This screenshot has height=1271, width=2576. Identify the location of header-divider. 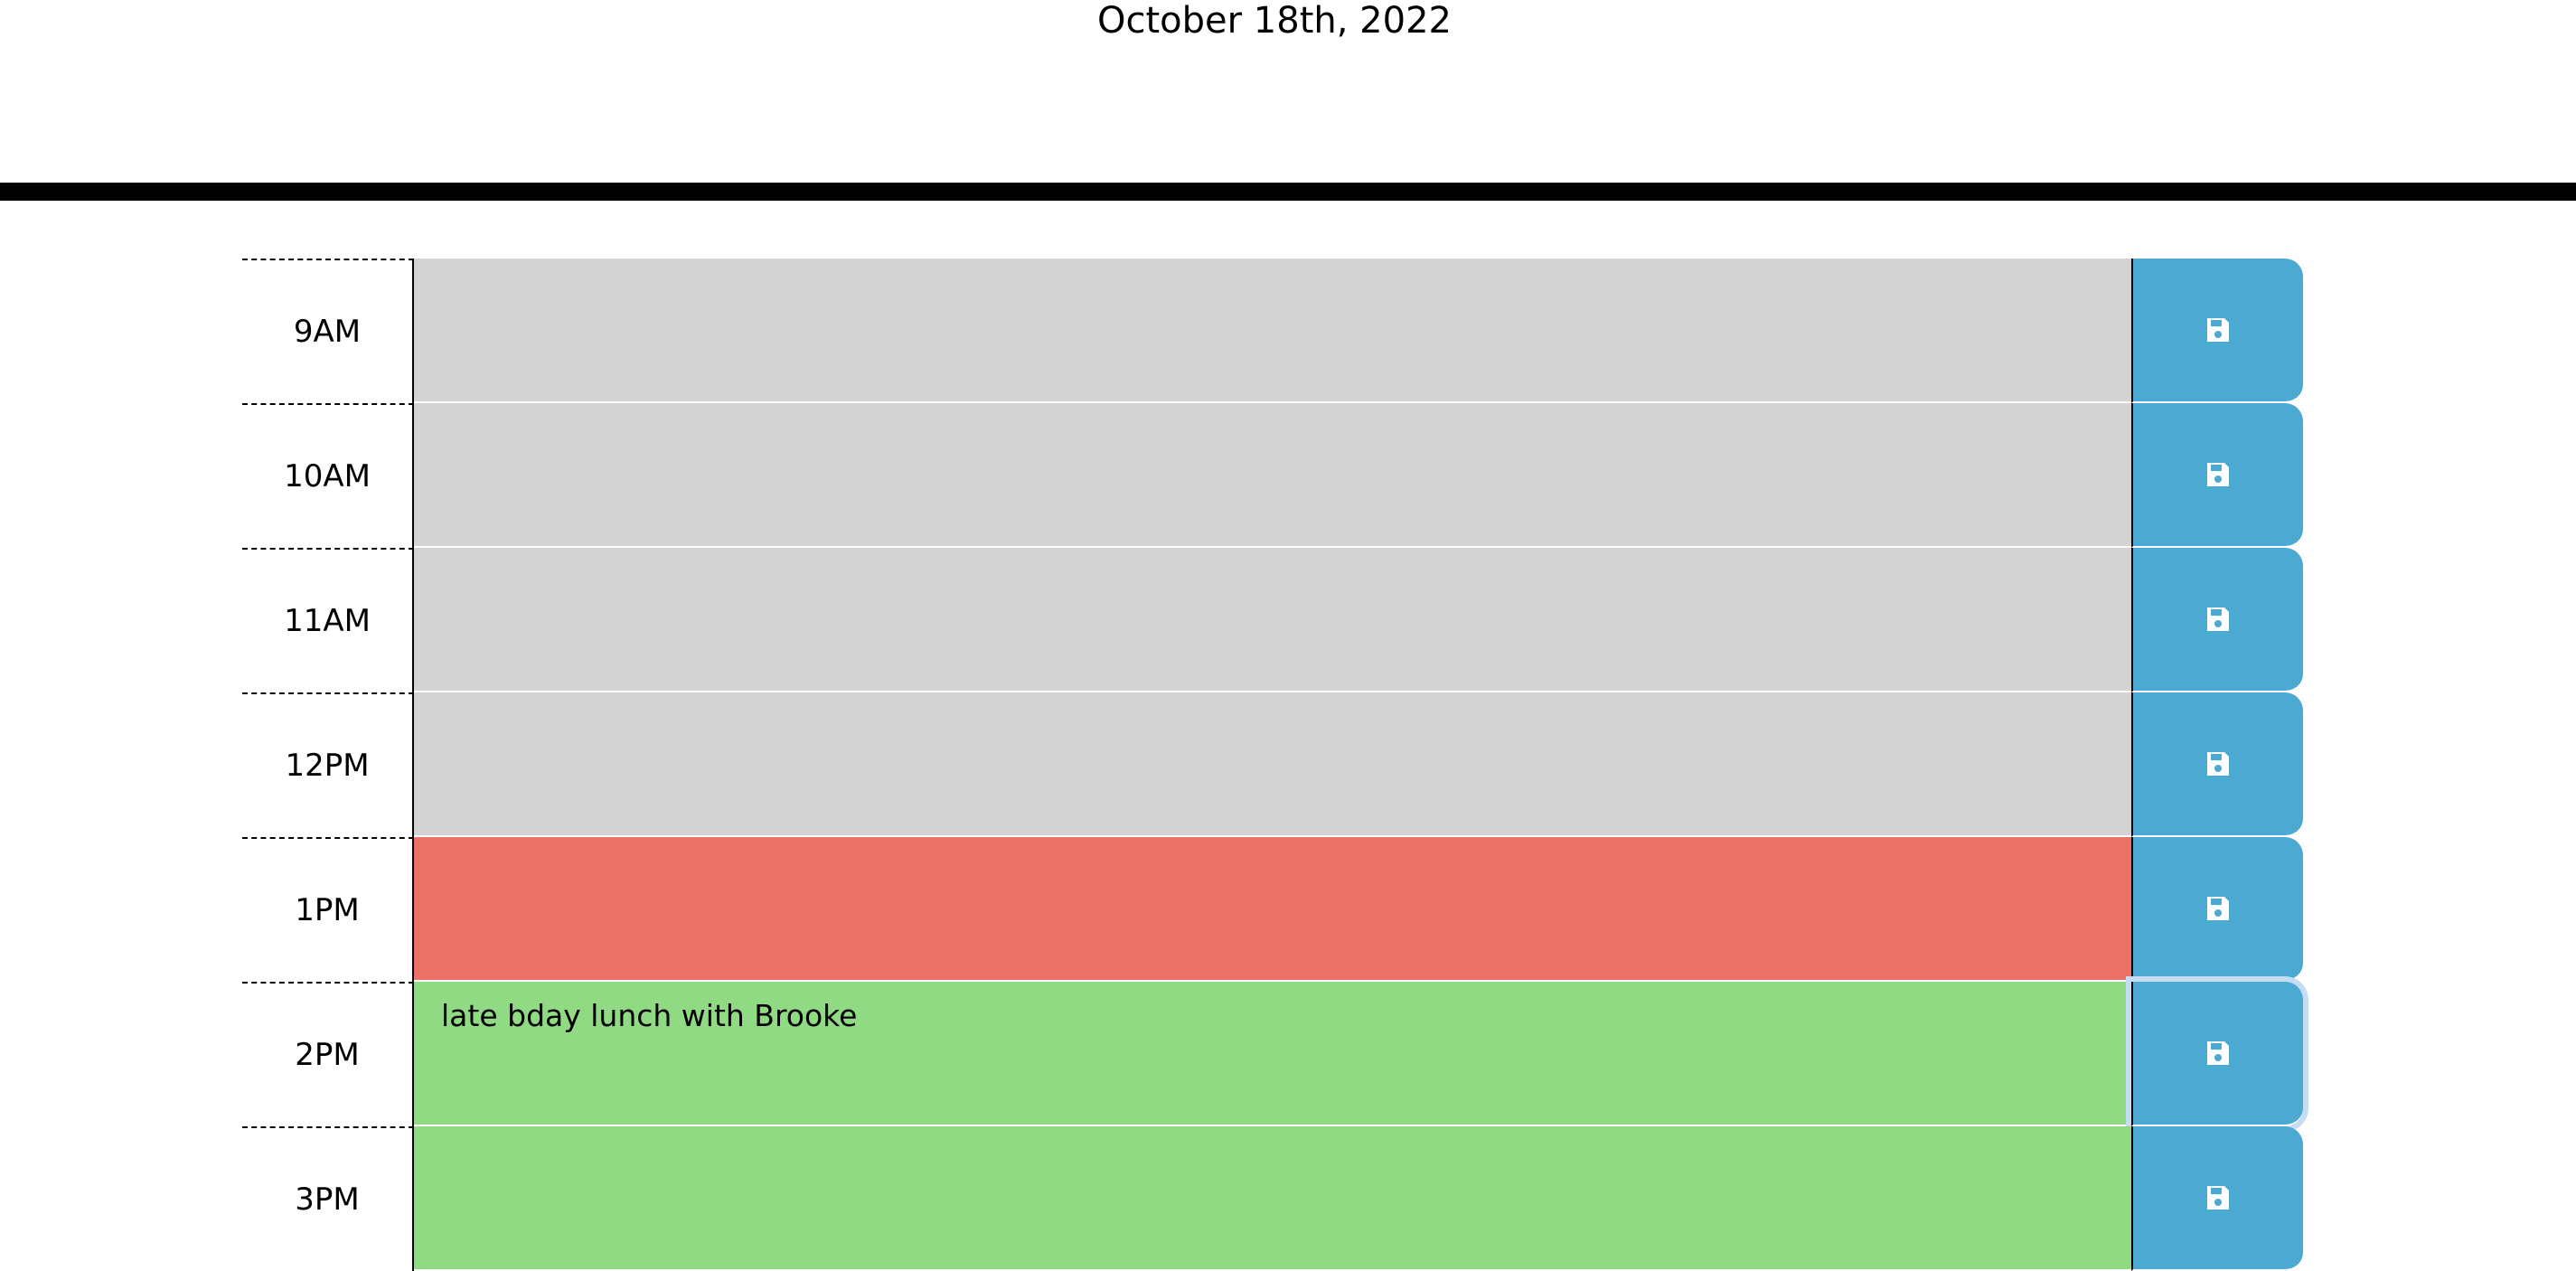
(1288, 192).